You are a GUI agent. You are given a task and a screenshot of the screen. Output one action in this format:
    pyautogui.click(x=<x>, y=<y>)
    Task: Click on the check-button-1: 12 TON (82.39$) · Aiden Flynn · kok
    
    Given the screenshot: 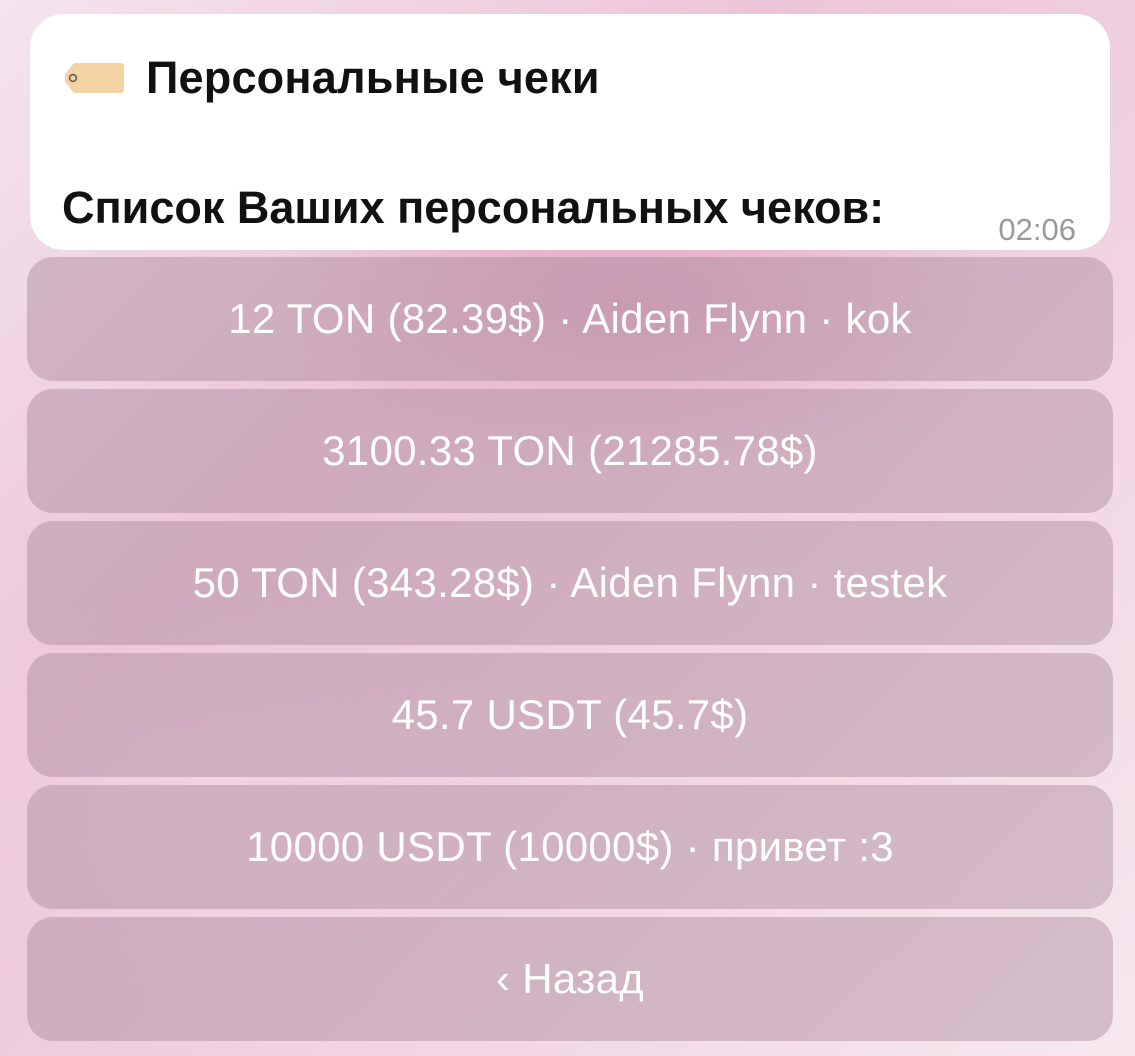 What is the action you would take?
    pyautogui.click(x=570, y=319)
    